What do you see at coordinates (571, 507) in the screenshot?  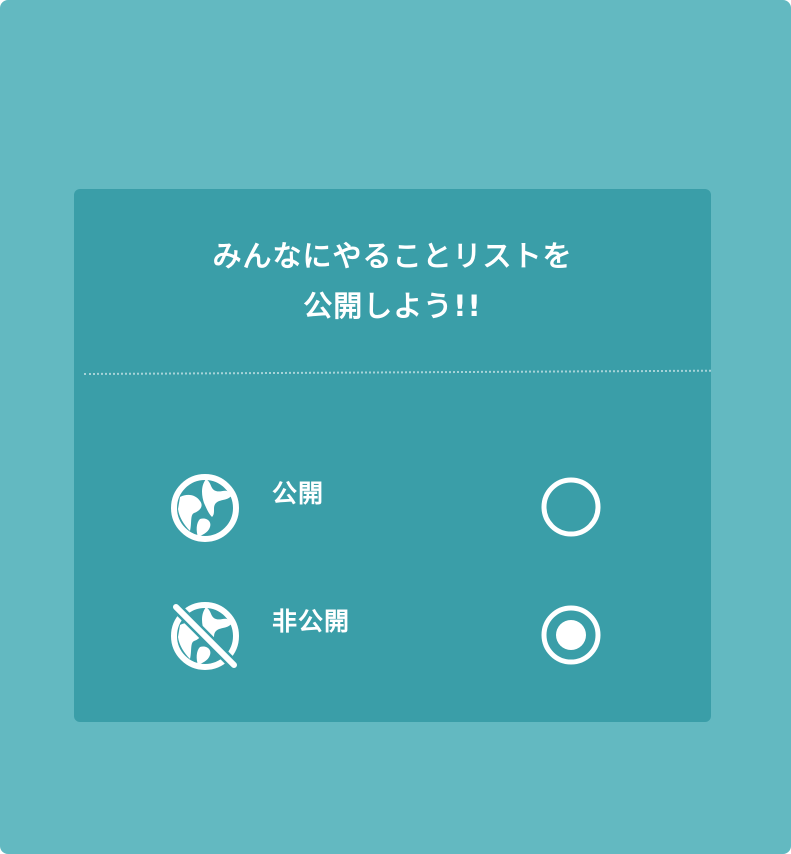 I see `radio-unselected-icon` at bounding box center [571, 507].